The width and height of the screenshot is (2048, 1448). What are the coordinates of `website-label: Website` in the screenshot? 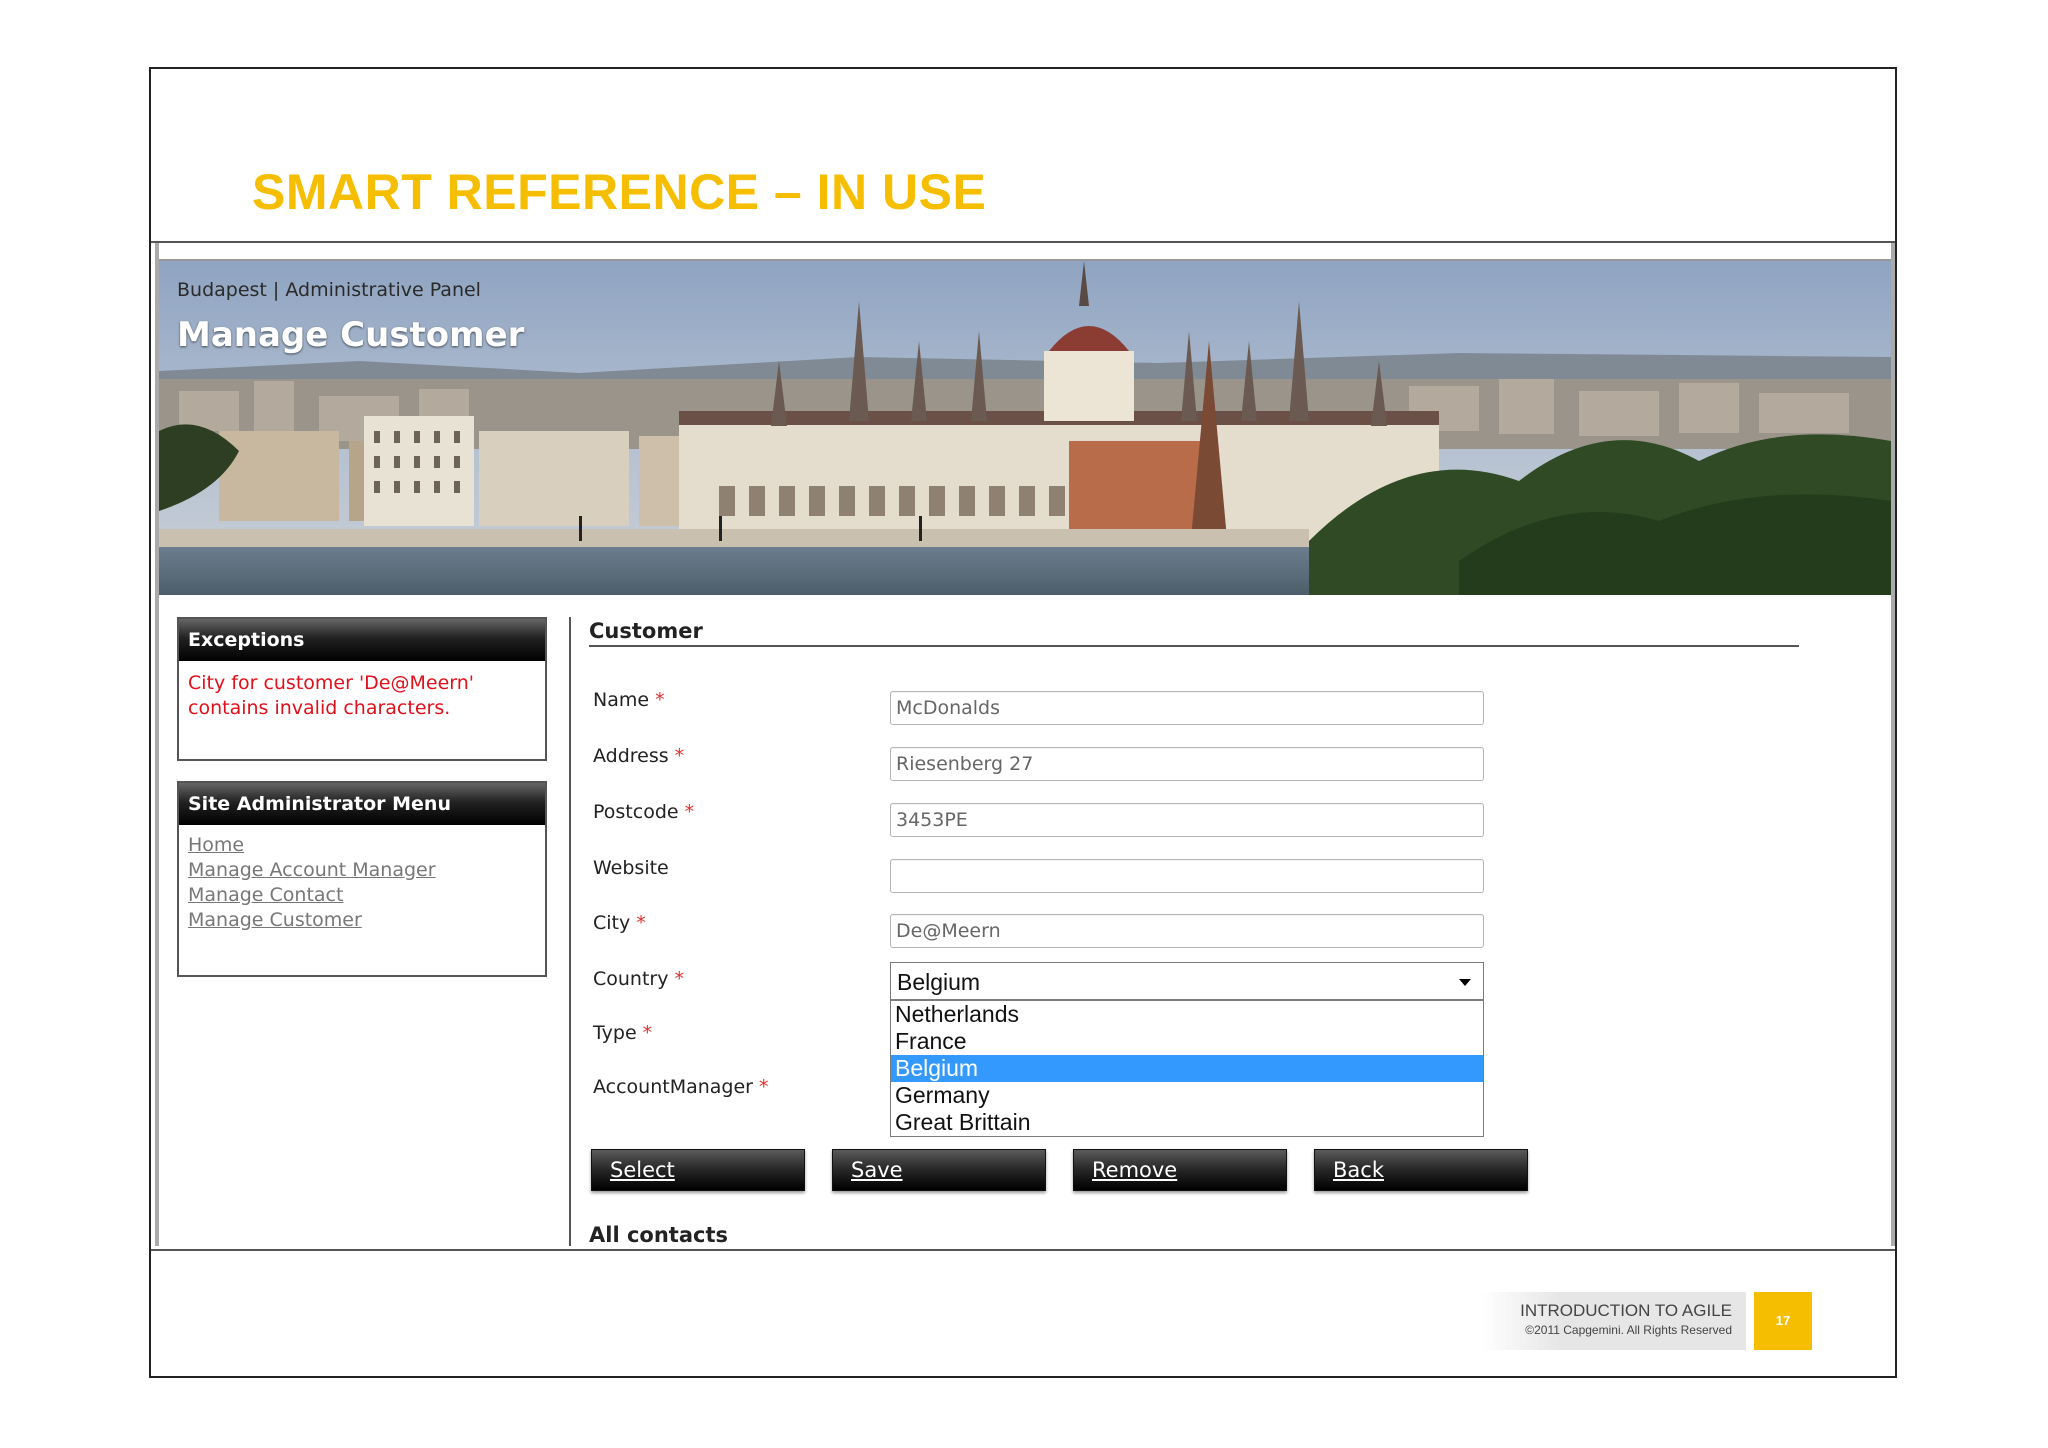 It's located at (631, 868).